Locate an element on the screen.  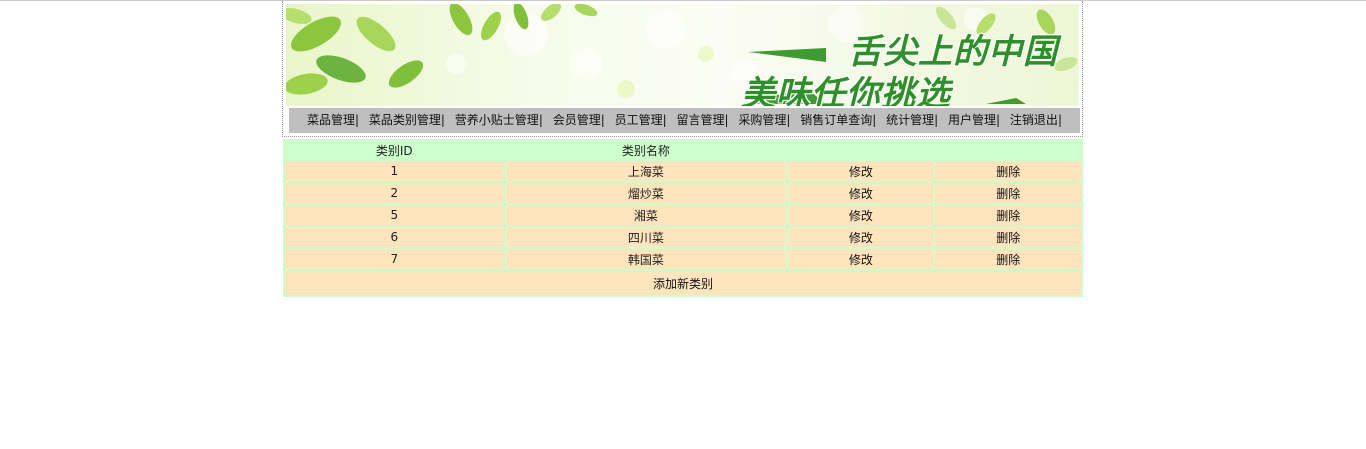
nav-employee-management: 员工管理 is located at coordinates (639, 120).